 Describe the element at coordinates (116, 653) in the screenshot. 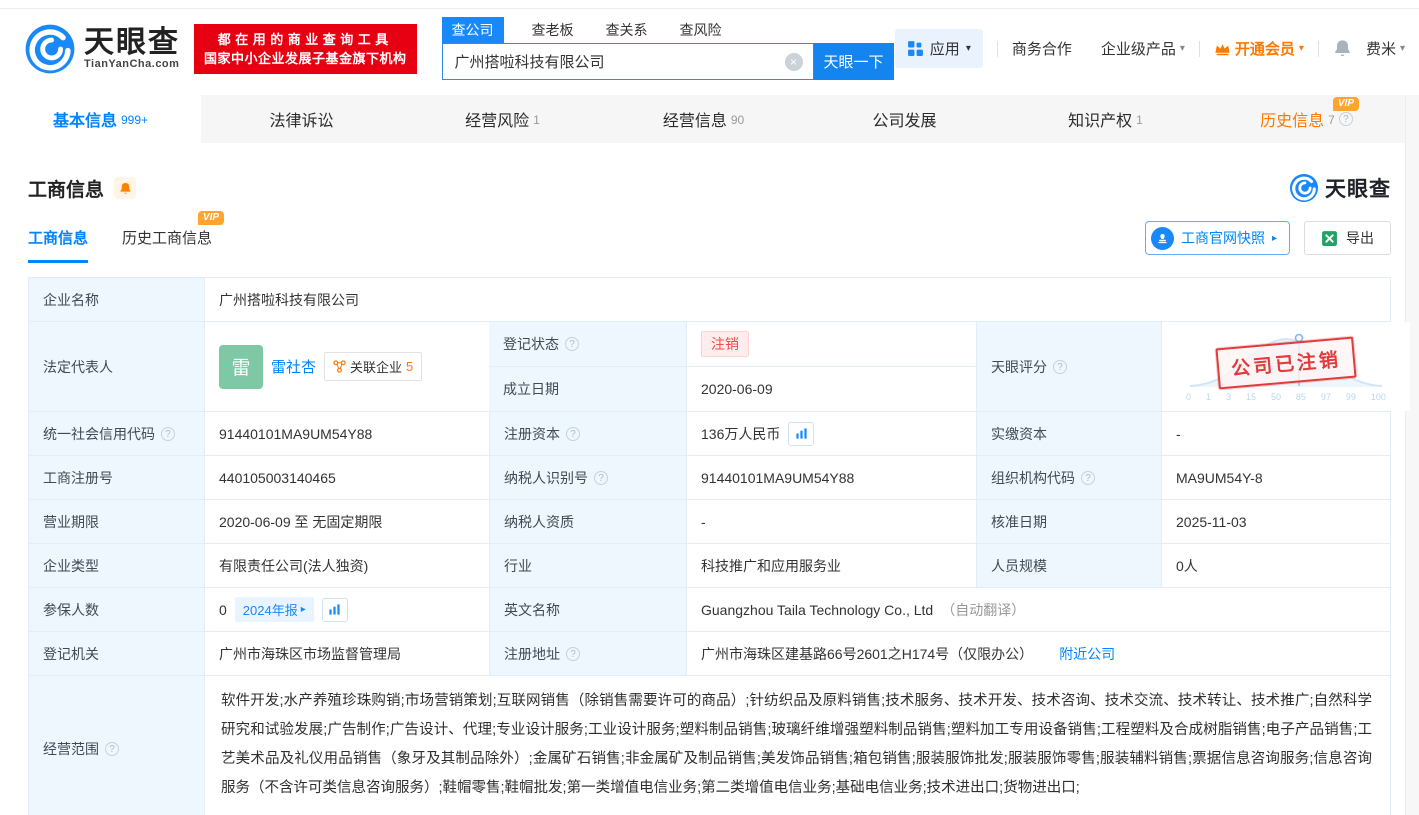

I see `field-label-reg-authority: 登记机关` at that location.